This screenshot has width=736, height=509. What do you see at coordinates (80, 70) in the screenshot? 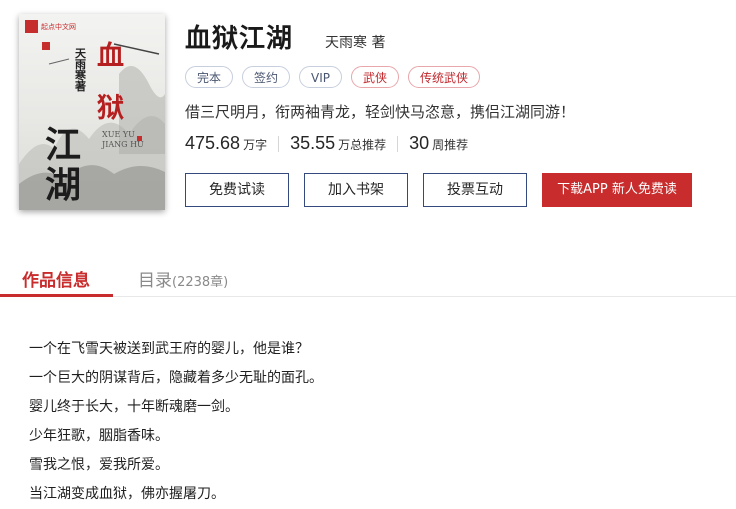
I see `cover-author: 天雨寒著` at bounding box center [80, 70].